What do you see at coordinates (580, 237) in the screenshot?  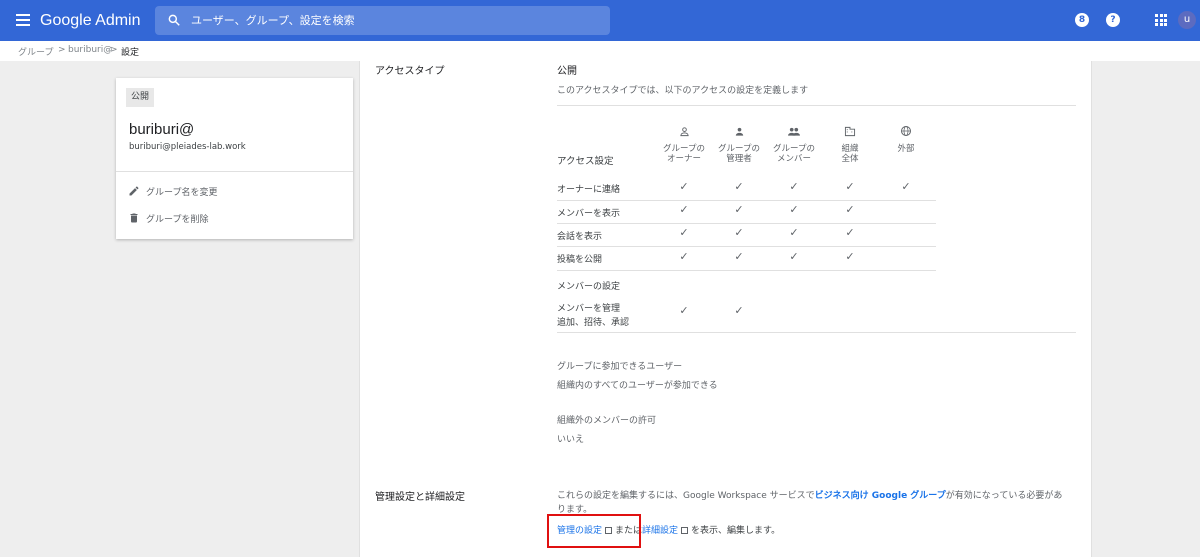 I see `row-view-conversations: 会話を表示` at bounding box center [580, 237].